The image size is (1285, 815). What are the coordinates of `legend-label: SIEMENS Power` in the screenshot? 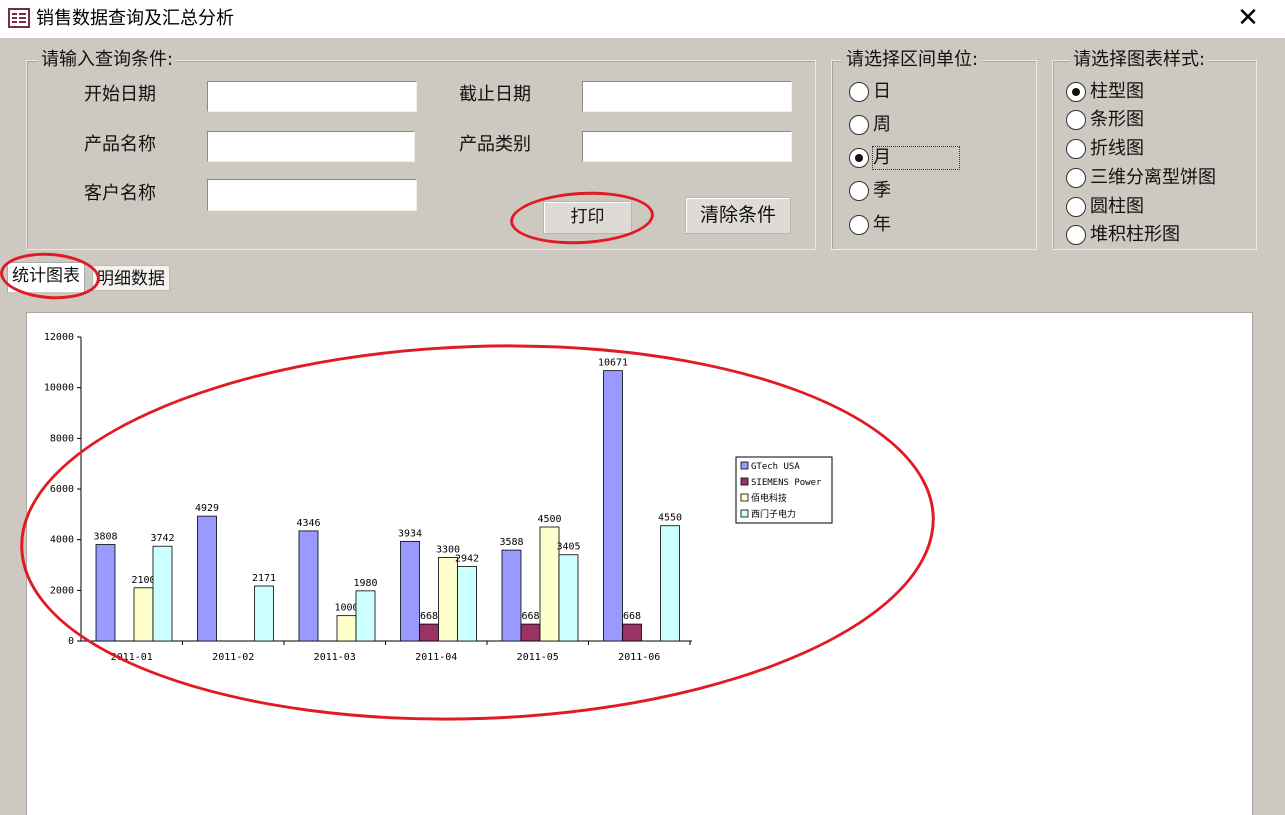 It's located at (786, 483).